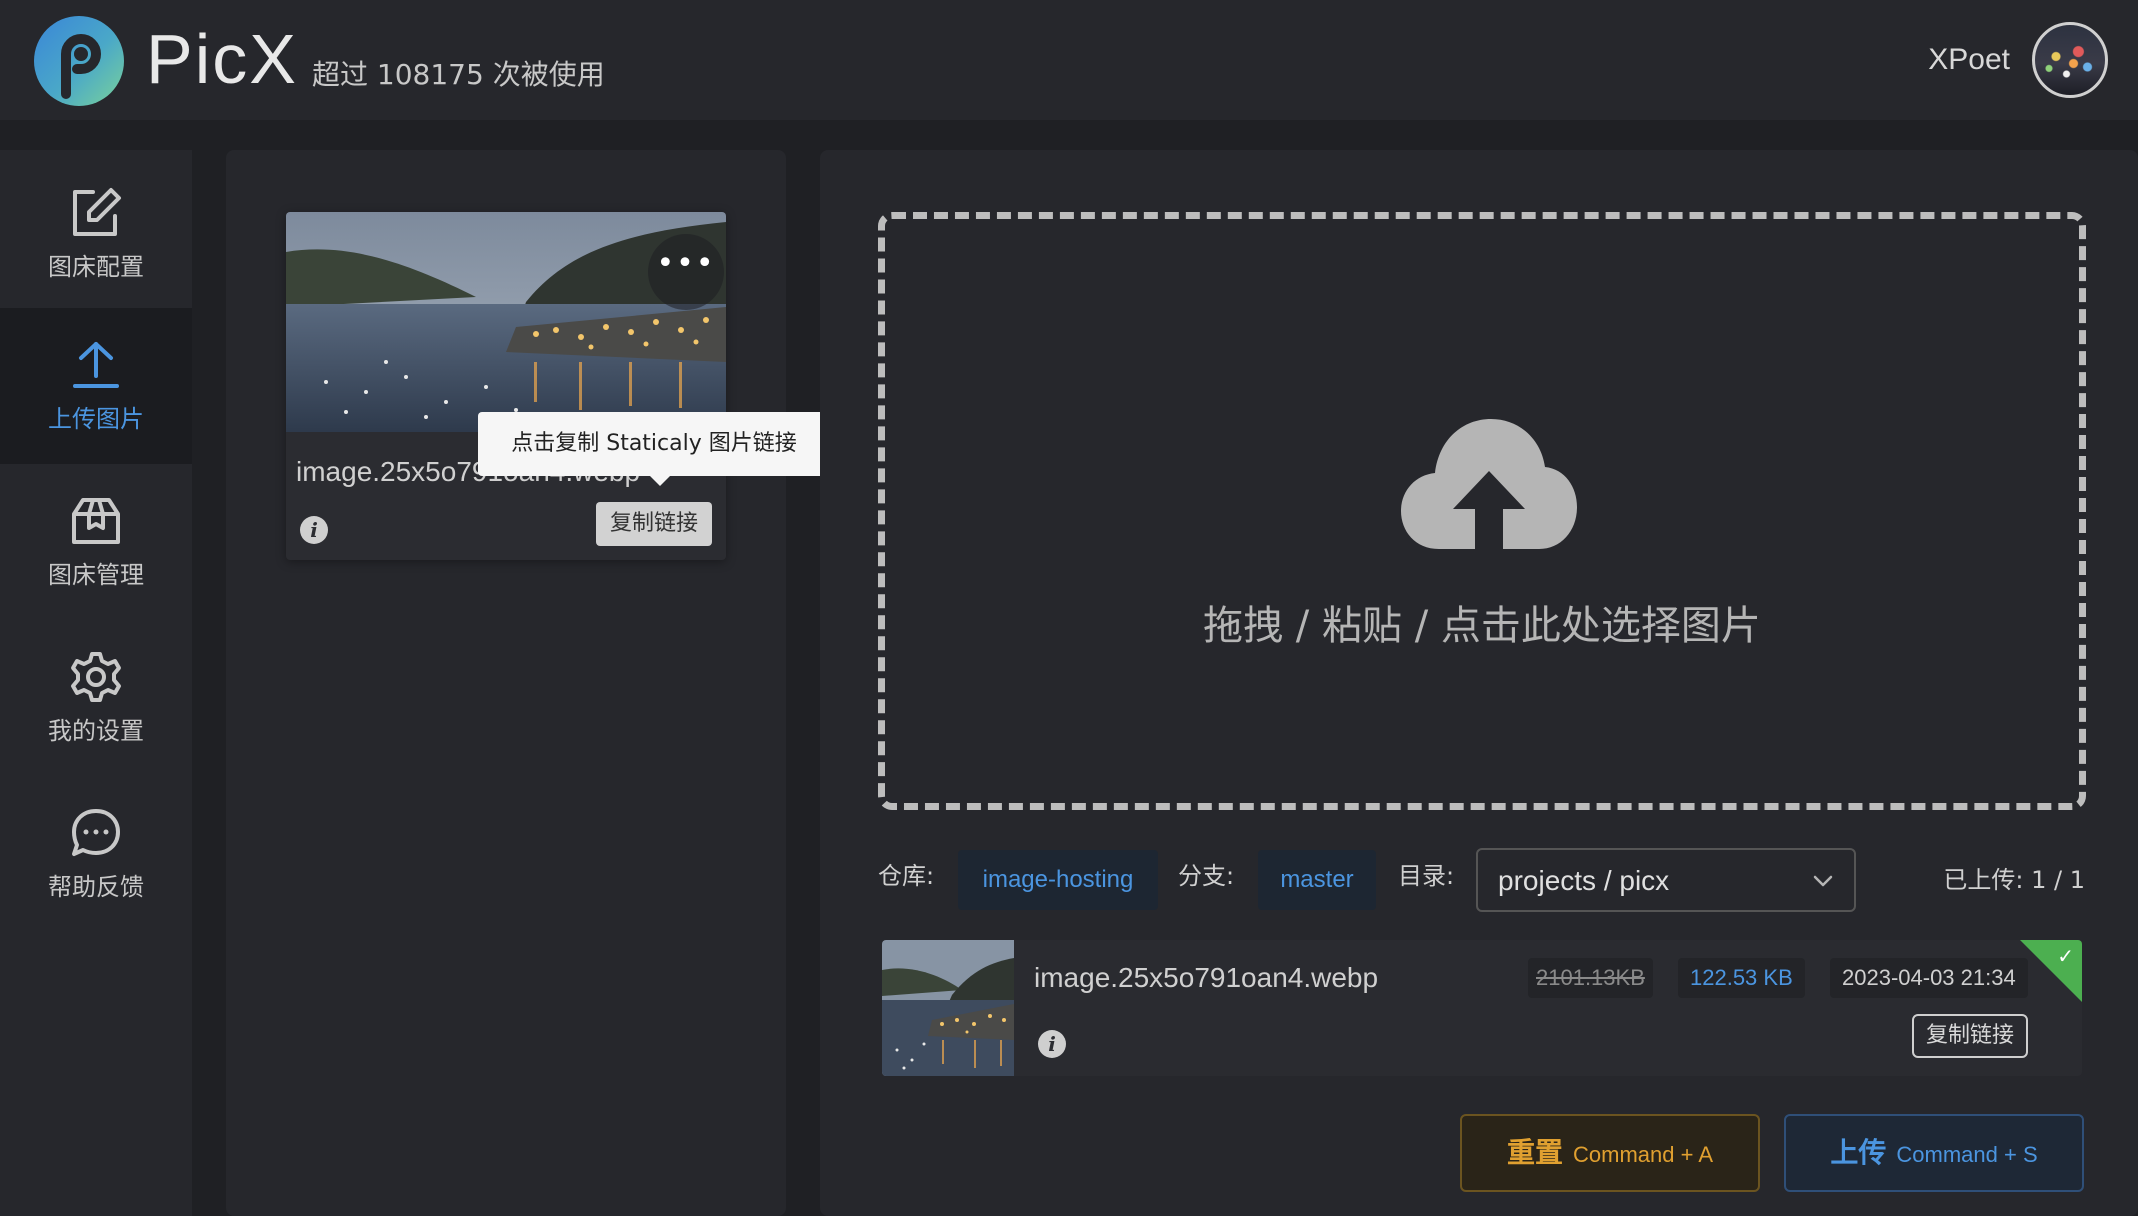 The image size is (2138, 1216). What do you see at coordinates (96, 267) in the screenshot?
I see `sidebar-item-label: 图床配置` at bounding box center [96, 267].